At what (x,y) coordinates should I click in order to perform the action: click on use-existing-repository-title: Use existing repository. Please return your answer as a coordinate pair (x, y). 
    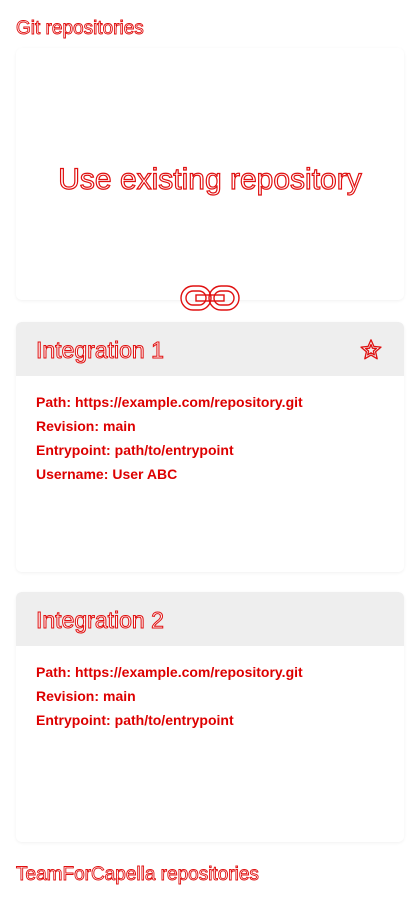
    Looking at the image, I should click on (210, 179).